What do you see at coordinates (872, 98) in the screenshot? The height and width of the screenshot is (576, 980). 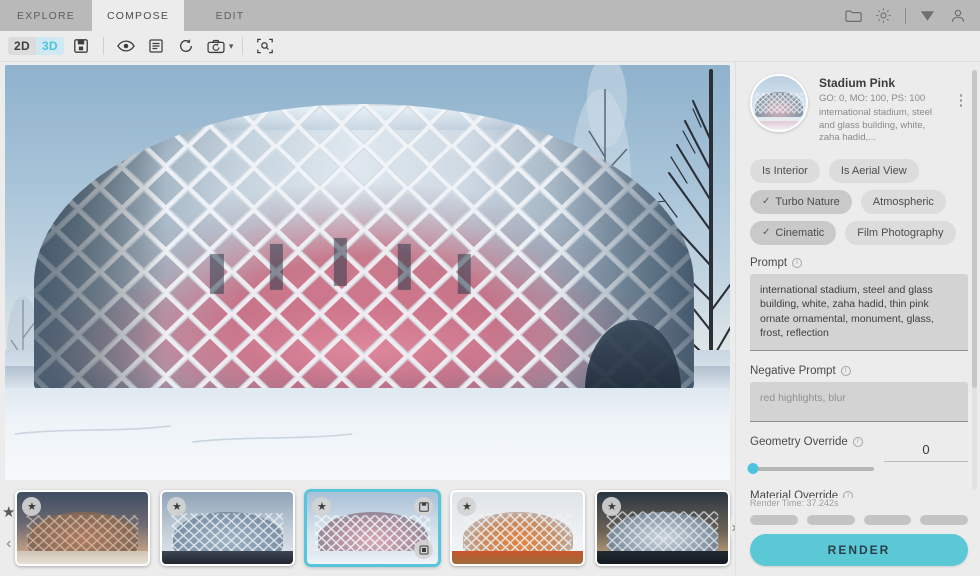 I see `preset-meta: GO: 0, MO: 100, PS: 100` at bounding box center [872, 98].